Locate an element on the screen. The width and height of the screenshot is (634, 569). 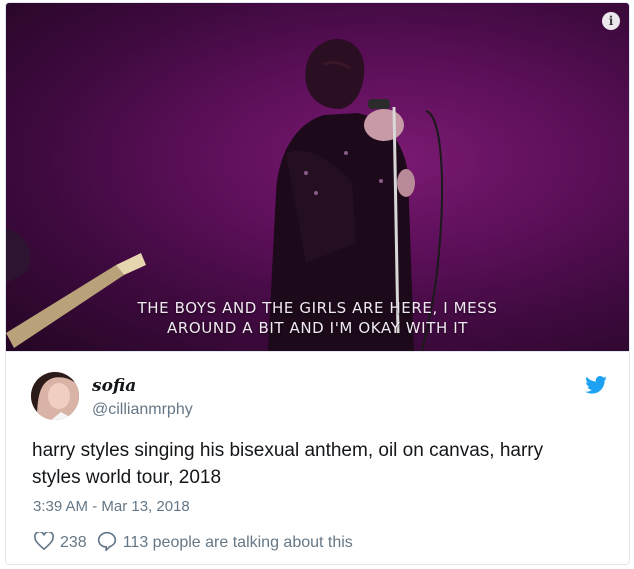
avatar is located at coordinates (55, 396).